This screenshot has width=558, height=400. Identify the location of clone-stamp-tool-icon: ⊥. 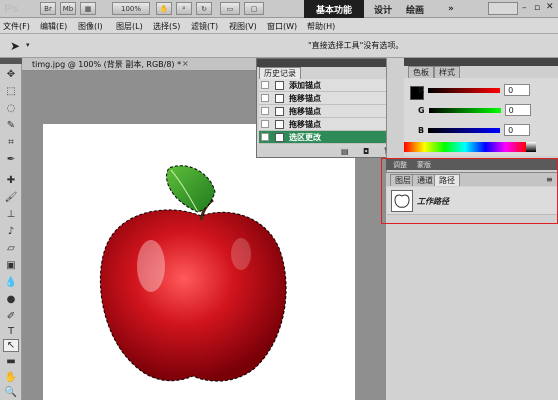
(11, 214).